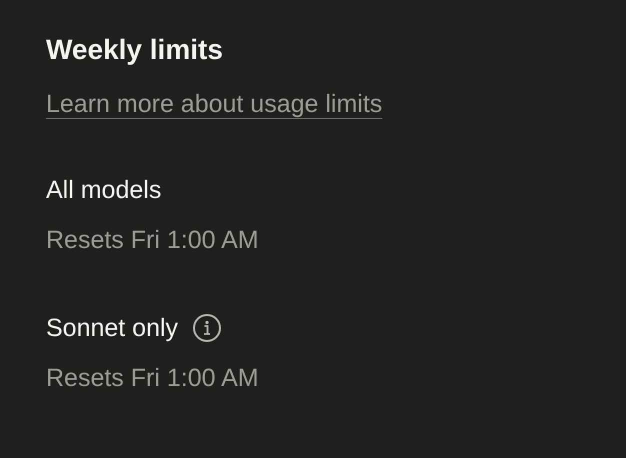 The width and height of the screenshot is (626, 458). Describe the element at coordinates (207, 328) in the screenshot. I see `info-icon` at that location.